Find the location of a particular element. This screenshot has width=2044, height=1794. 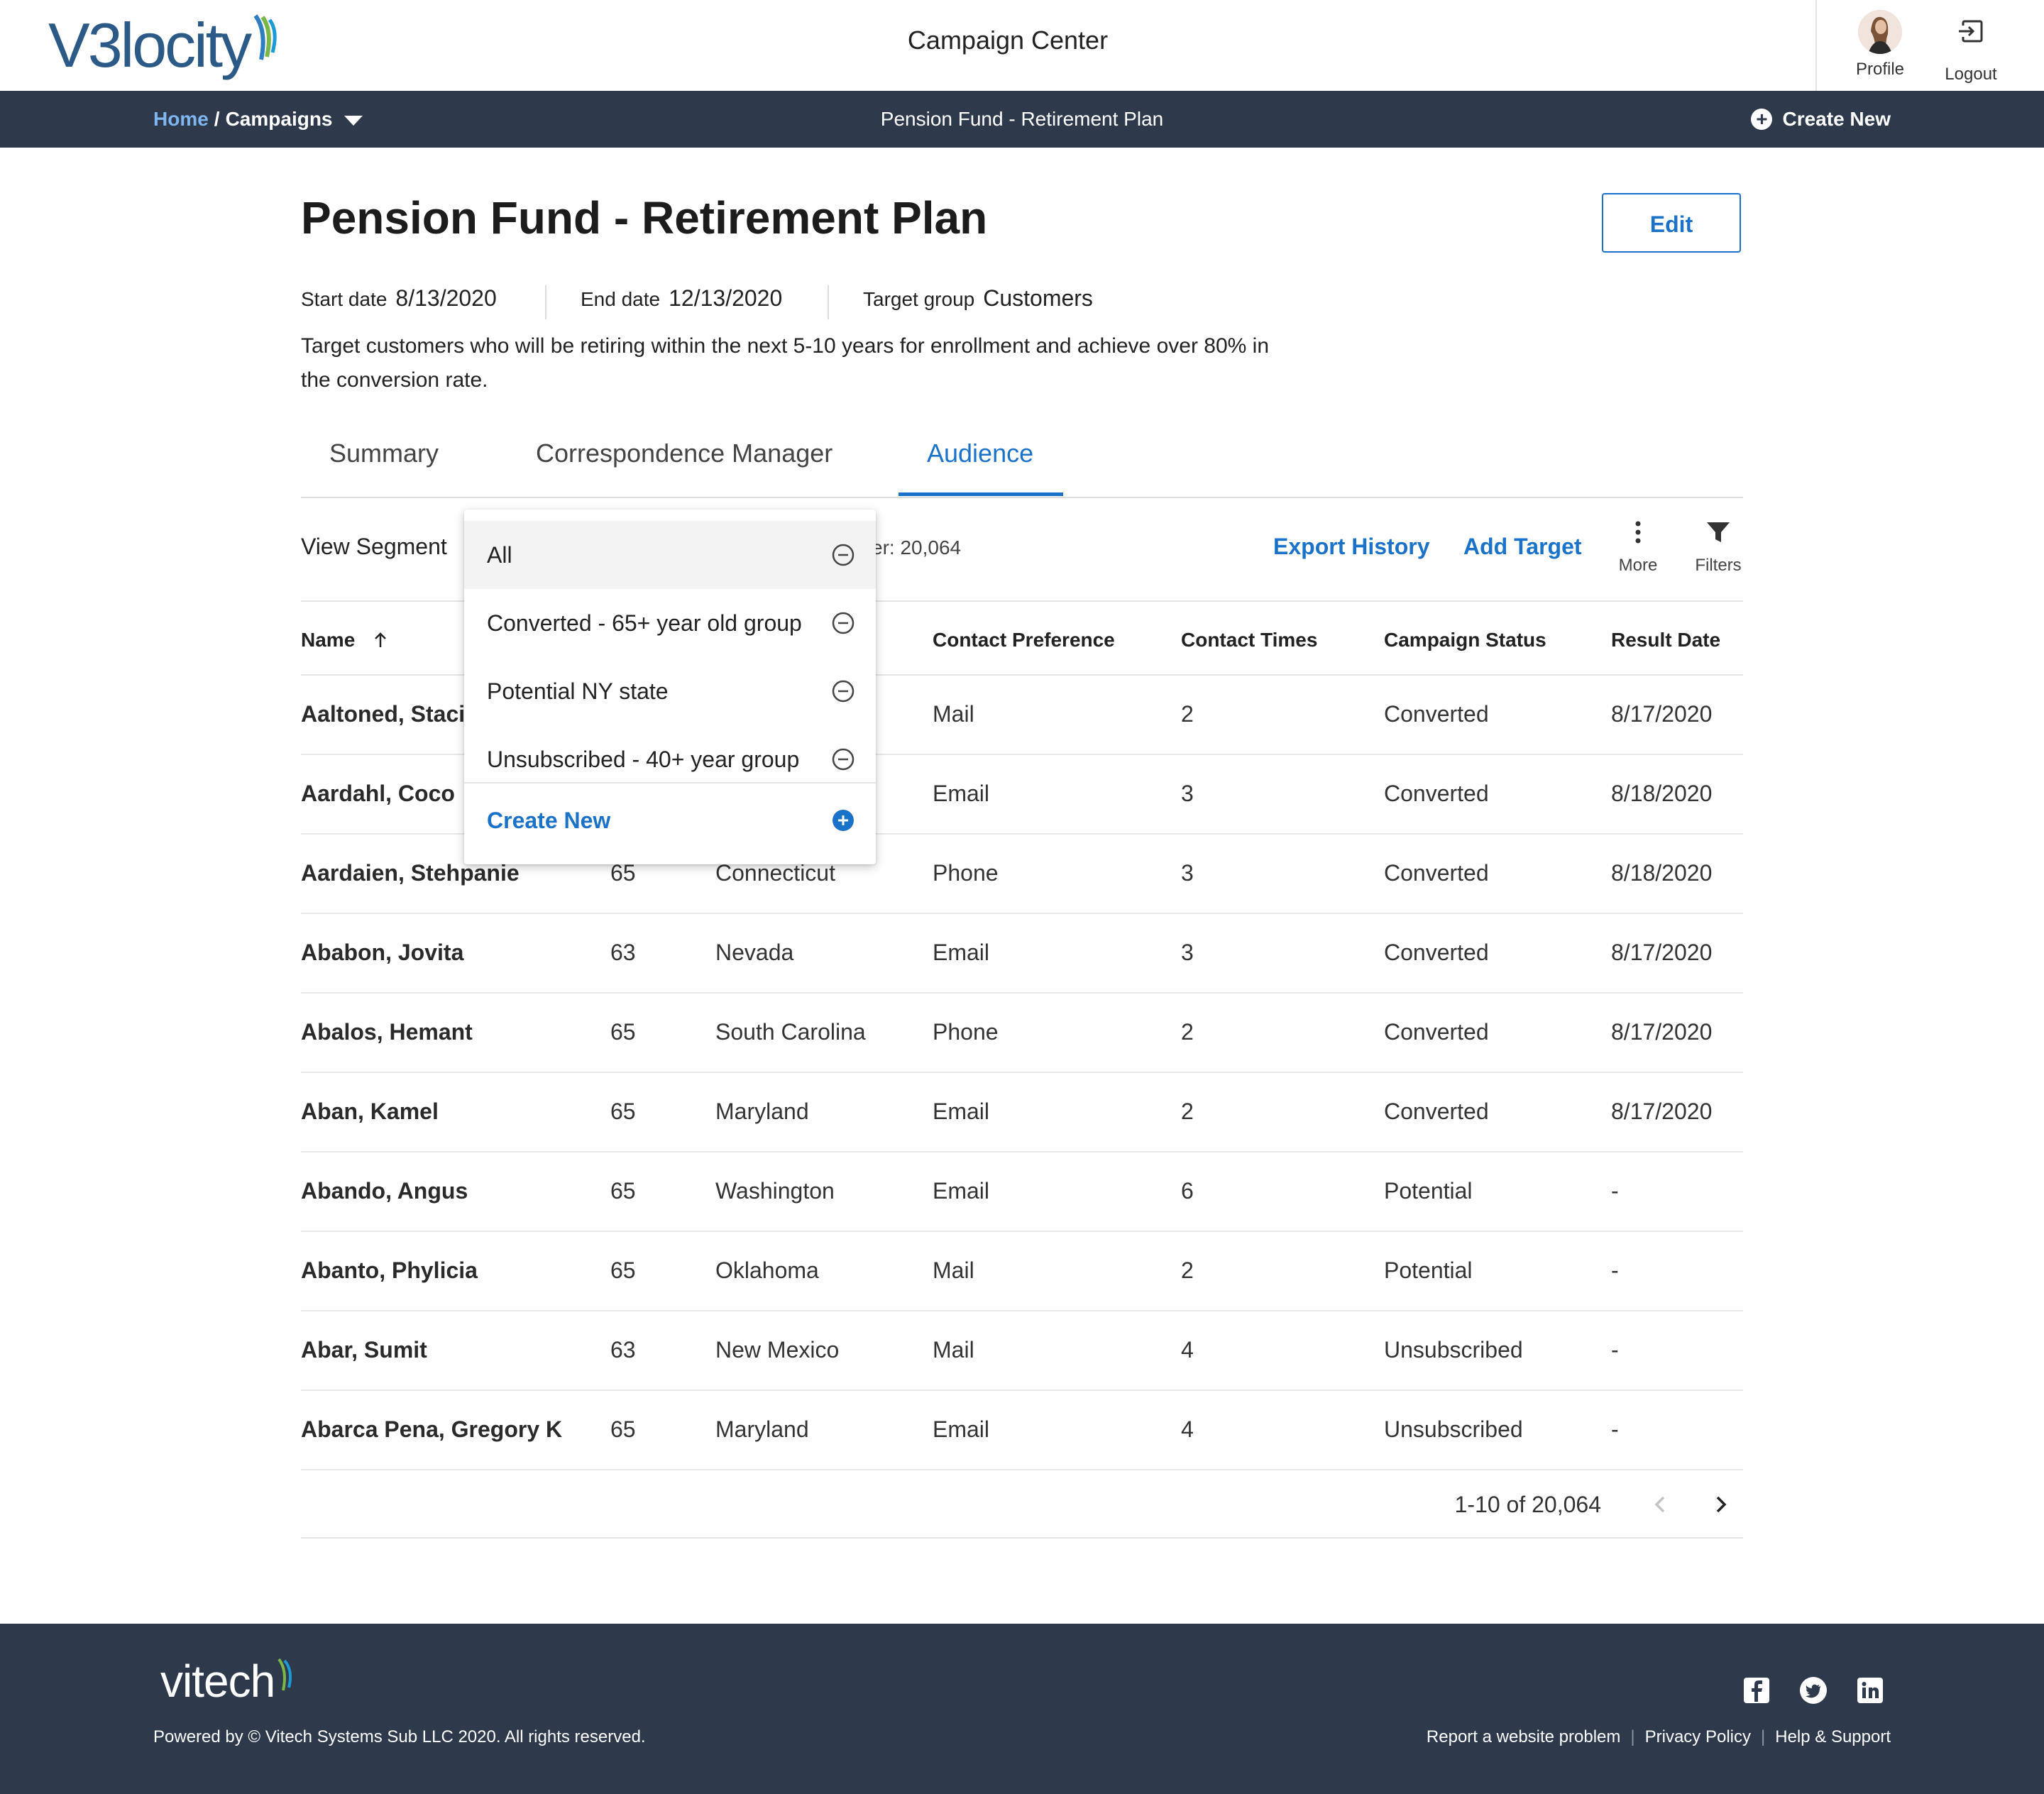

facebook-icon is located at coordinates (1756, 1690).